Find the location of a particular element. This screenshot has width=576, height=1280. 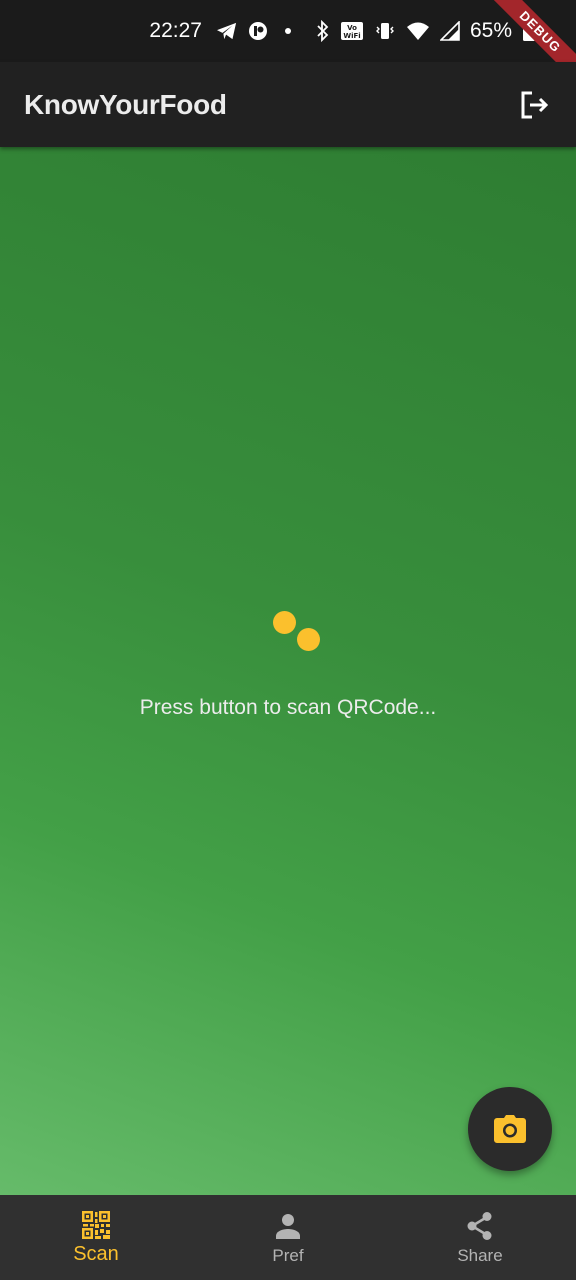

status-bar: 22:27 Vo WiFi 65% is located at coordinates (288, 31).